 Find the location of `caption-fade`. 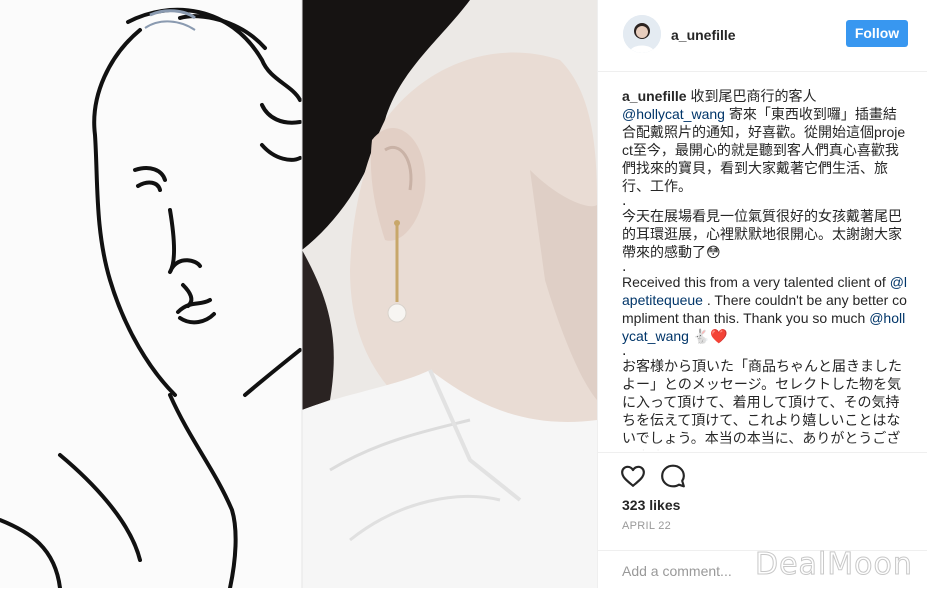

caption-fade is located at coordinates (765, 446).